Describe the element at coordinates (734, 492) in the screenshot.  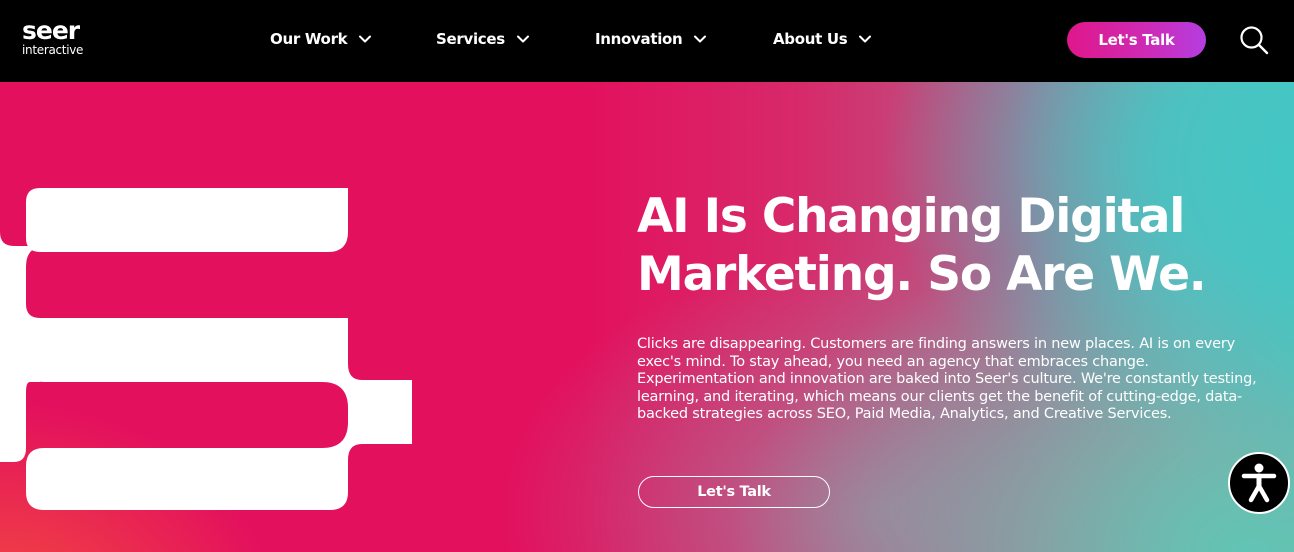
I see `lets-talk-hero-button: Let's Talk` at that location.